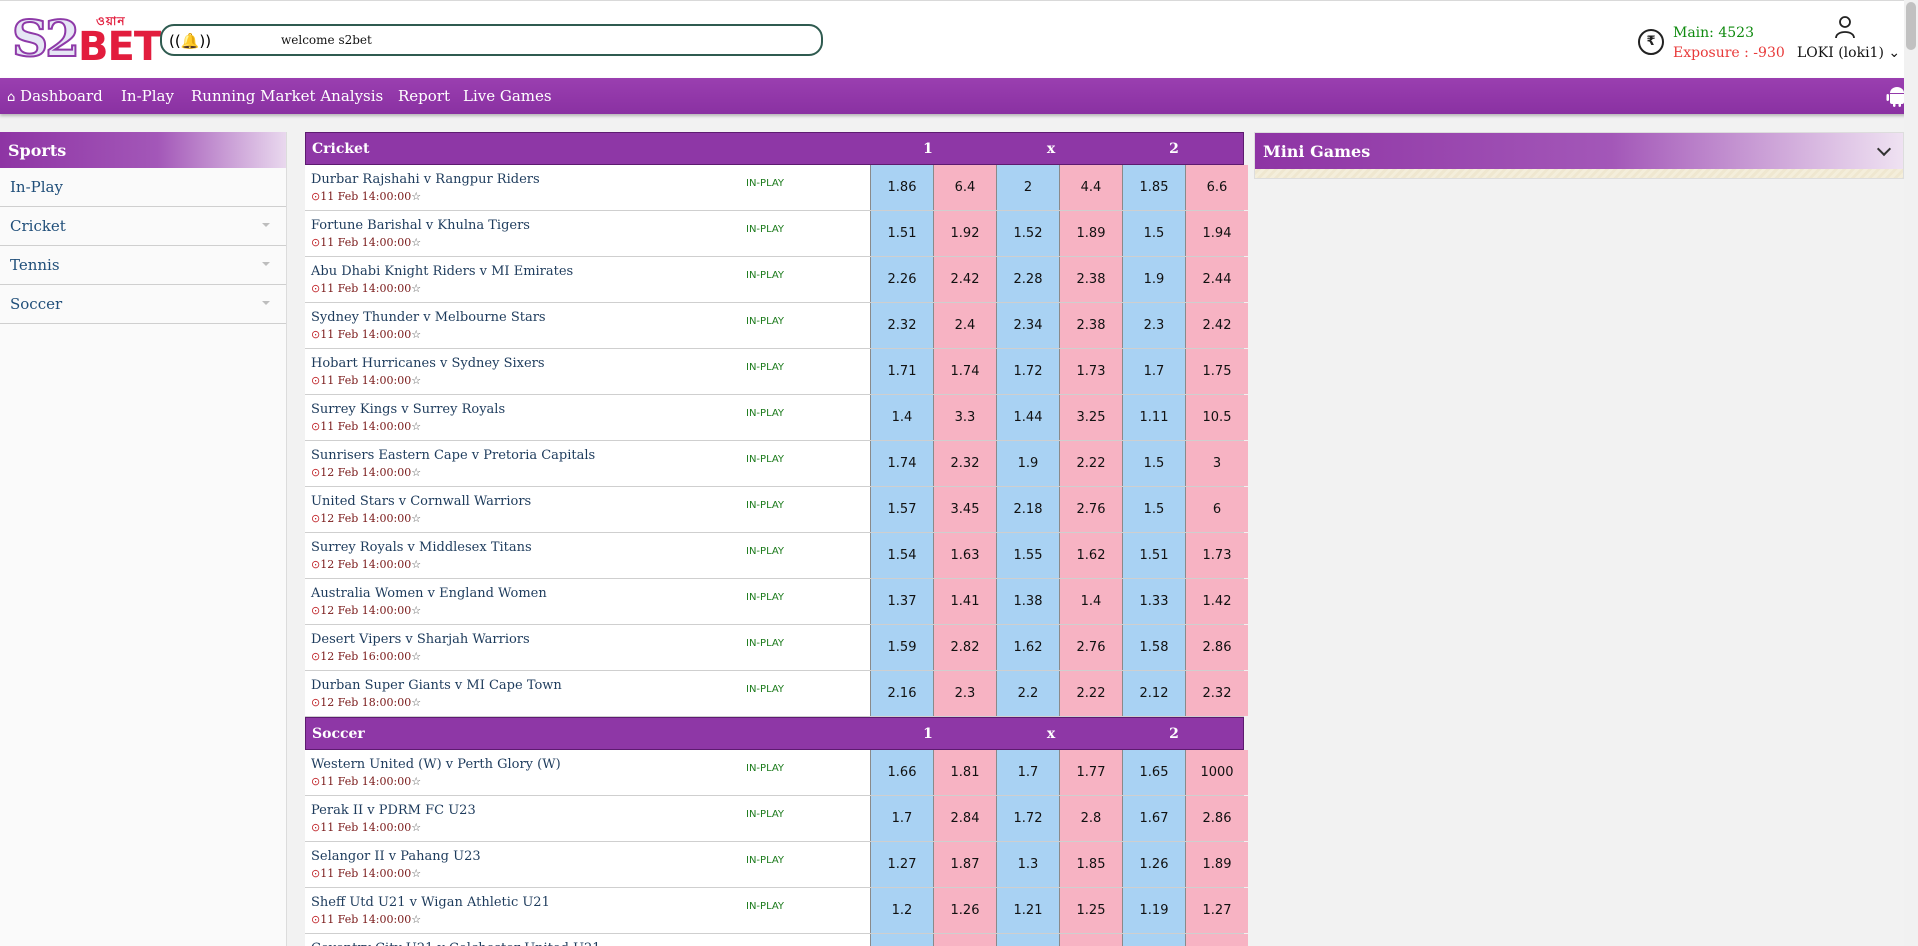 This screenshot has height=946, width=1918. Describe the element at coordinates (1027, 233) in the screenshot. I see `back-odds-cell: 1.52` at that location.